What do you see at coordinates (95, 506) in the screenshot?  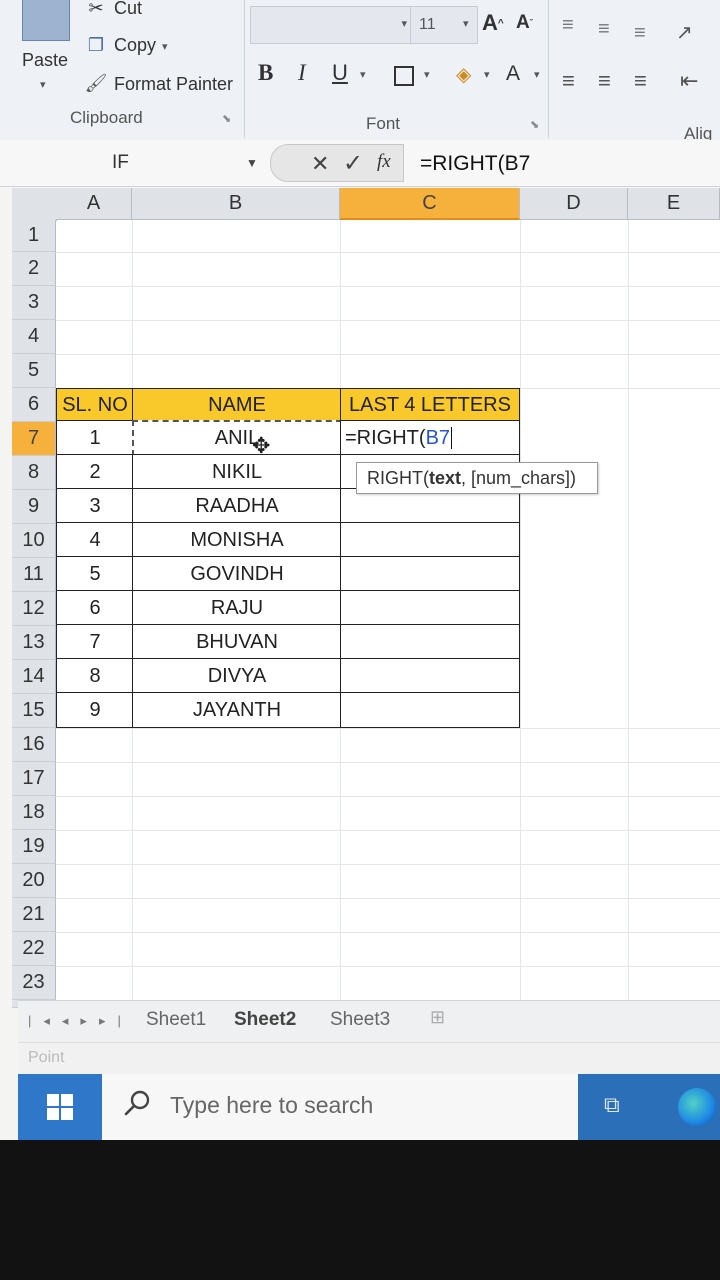 I see `table-cell-sl: 3` at bounding box center [95, 506].